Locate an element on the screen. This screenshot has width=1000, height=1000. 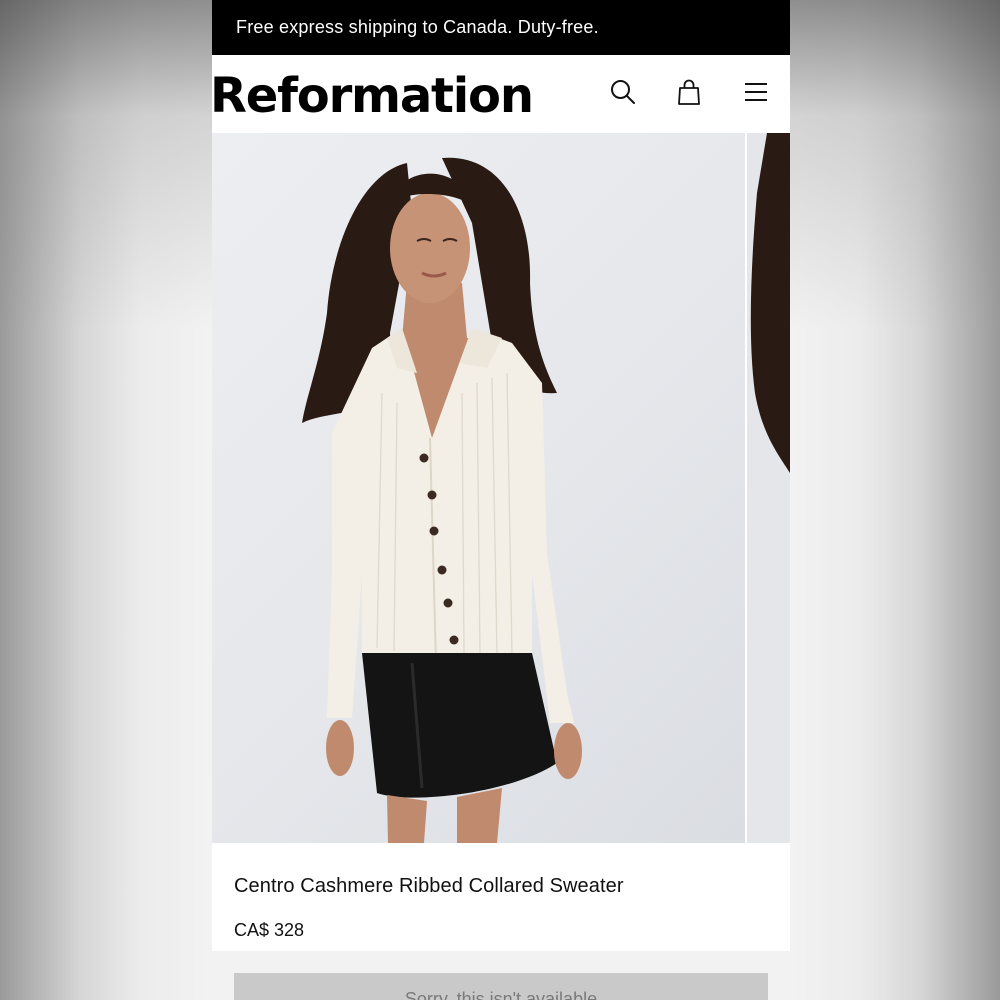
product-price: CA$ 328 is located at coordinates (269, 930).